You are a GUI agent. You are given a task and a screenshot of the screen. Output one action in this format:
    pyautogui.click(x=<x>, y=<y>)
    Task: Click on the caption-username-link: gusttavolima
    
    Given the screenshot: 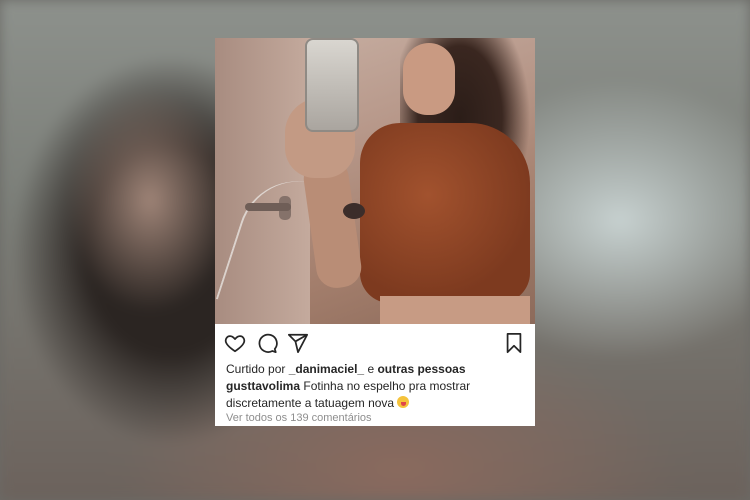 What is the action you would take?
    pyautogui.click(x=263, y=386)
    